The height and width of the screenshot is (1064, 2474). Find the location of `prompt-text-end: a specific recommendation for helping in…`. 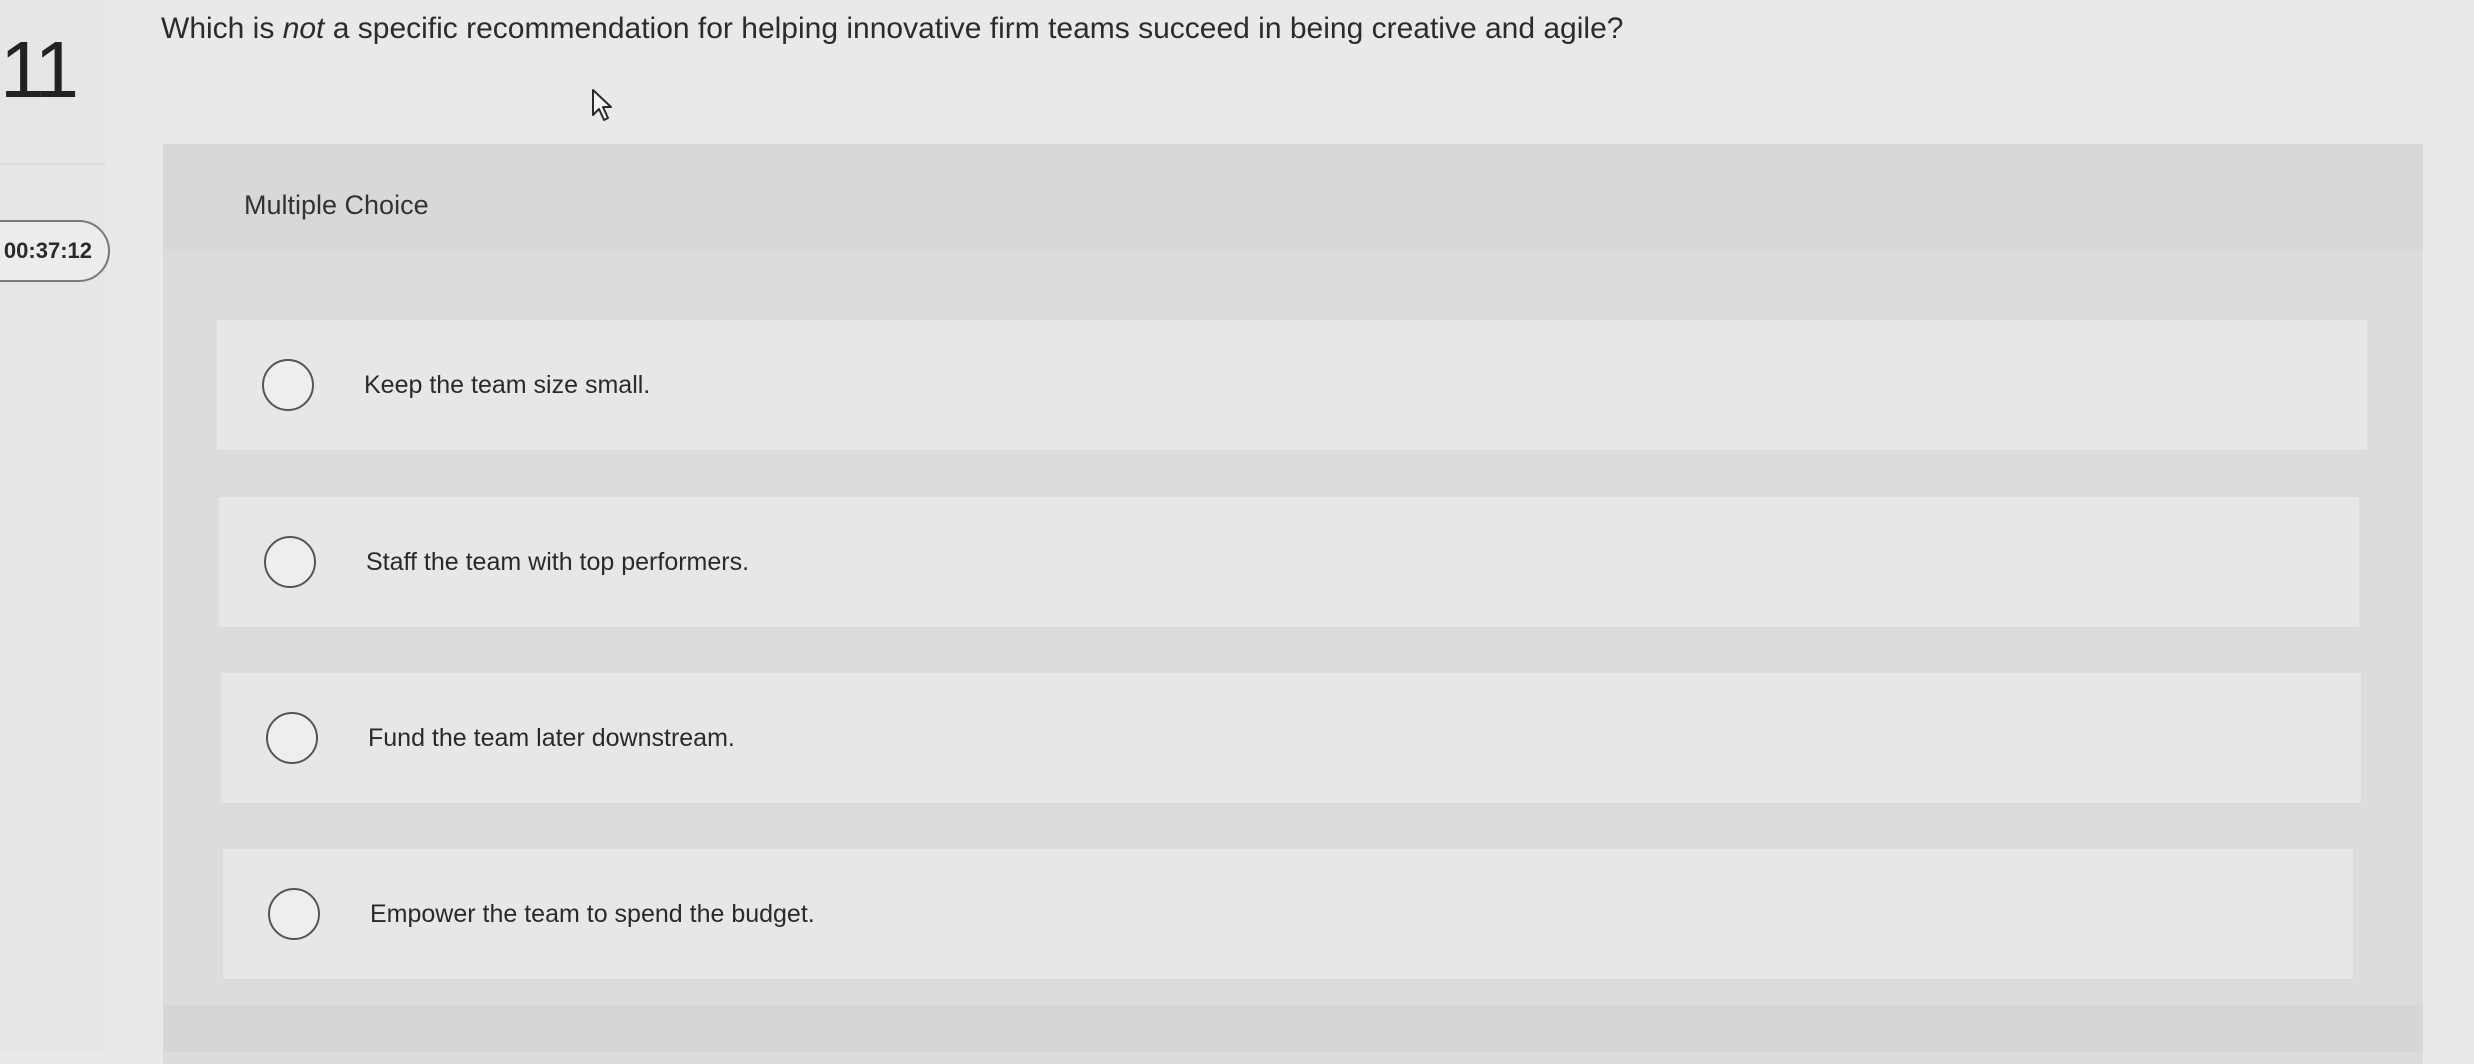

prompt-text-end: a specific recommendation for helping in… is located at coordinates (974, 28).